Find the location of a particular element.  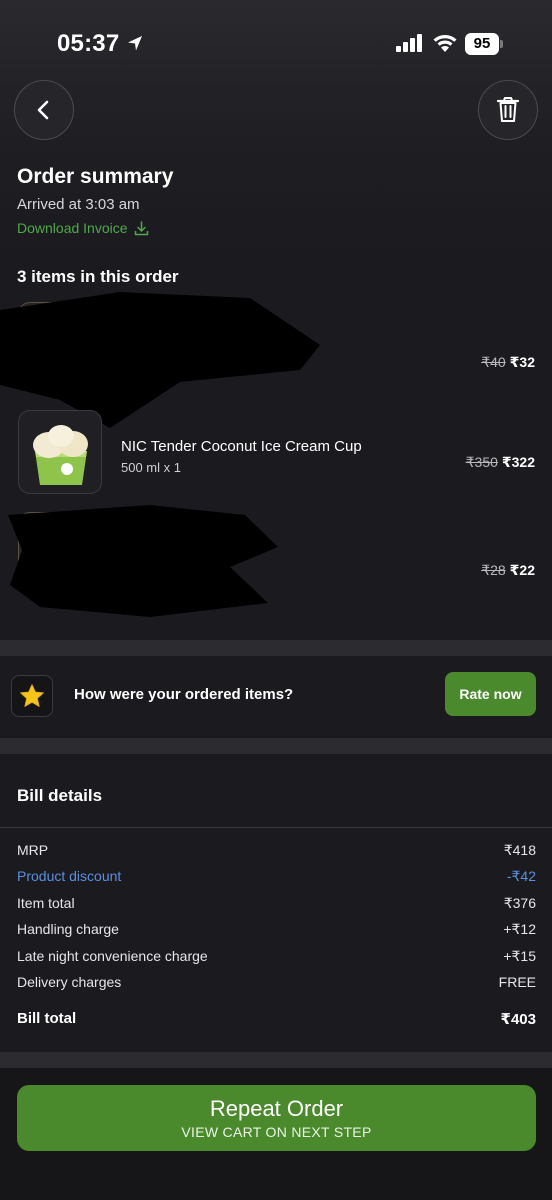

battery-level: 95 is located at coordinates (482, 44).